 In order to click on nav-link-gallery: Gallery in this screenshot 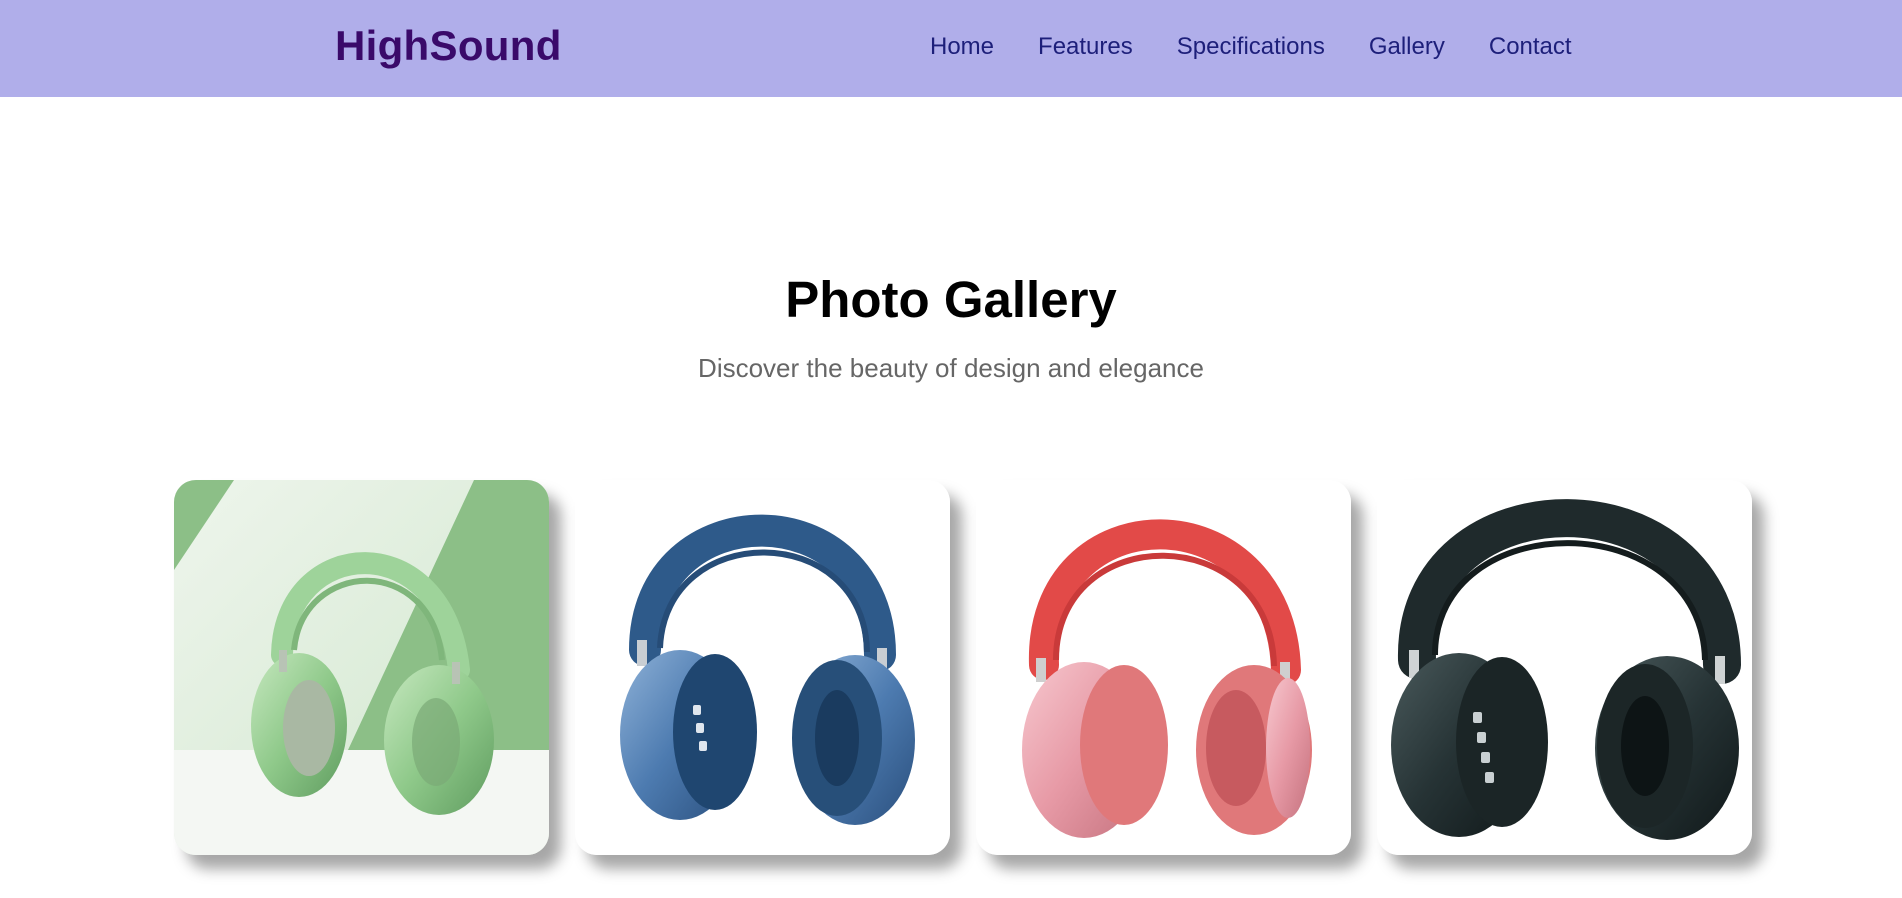, I will do `click(1407, 47)`.